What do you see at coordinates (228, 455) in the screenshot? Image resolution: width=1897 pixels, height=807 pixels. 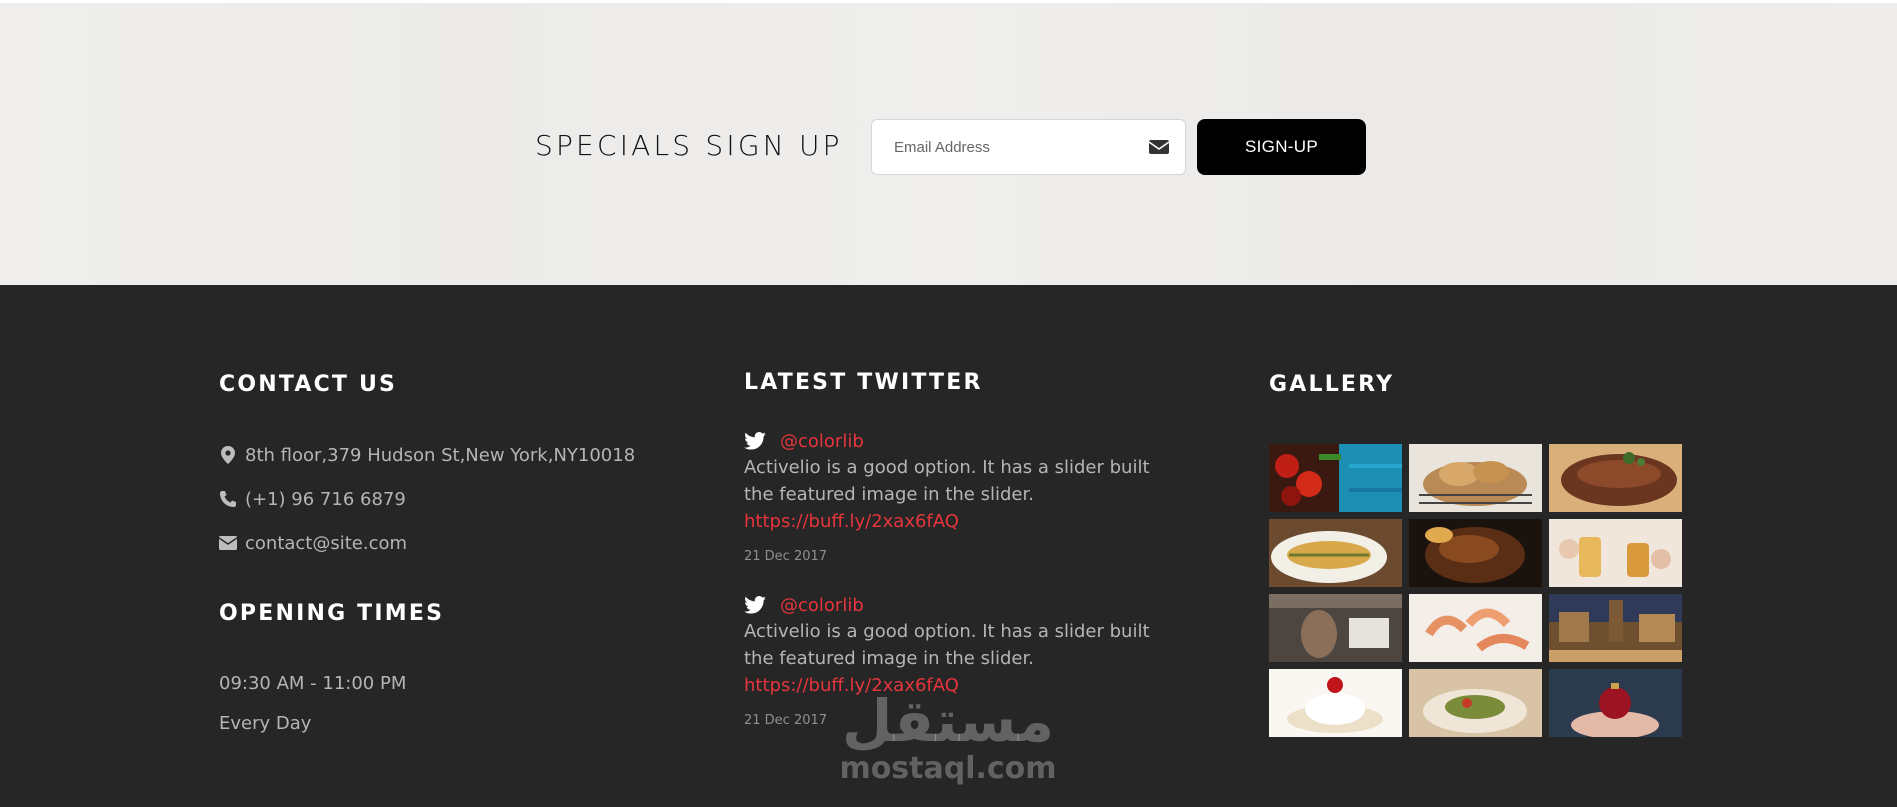 I see `map-marker-icon` at bounding box center [228, 455].